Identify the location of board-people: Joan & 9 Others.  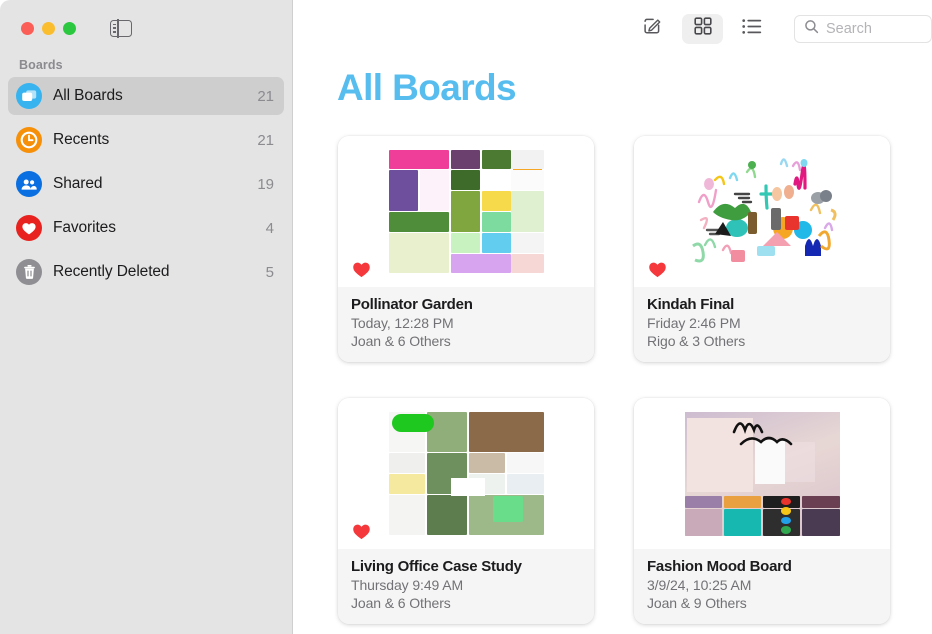
(697, 602).